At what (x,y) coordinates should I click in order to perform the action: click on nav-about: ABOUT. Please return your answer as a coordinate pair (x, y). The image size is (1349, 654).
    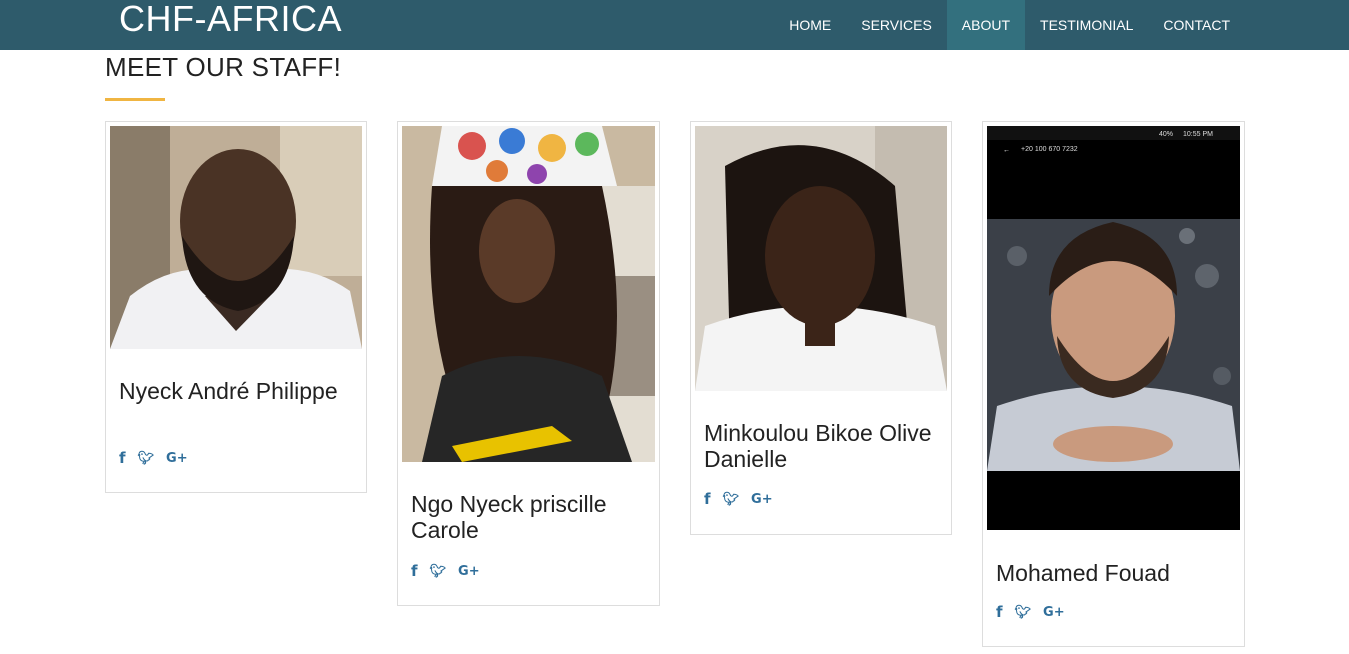
    Looking at the image, I should click on (986, 25).